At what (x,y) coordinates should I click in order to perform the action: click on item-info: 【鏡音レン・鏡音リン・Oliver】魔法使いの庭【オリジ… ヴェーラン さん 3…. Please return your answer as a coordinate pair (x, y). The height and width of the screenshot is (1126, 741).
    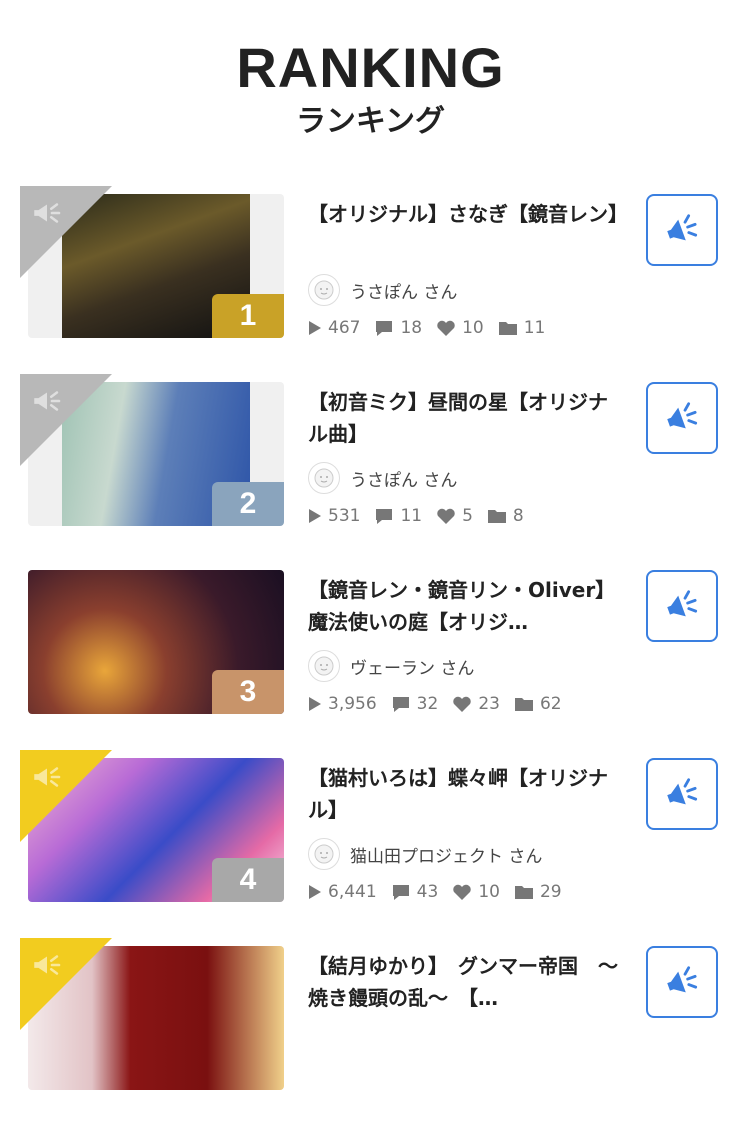
    Looking at the image, I should click on (467, 644).